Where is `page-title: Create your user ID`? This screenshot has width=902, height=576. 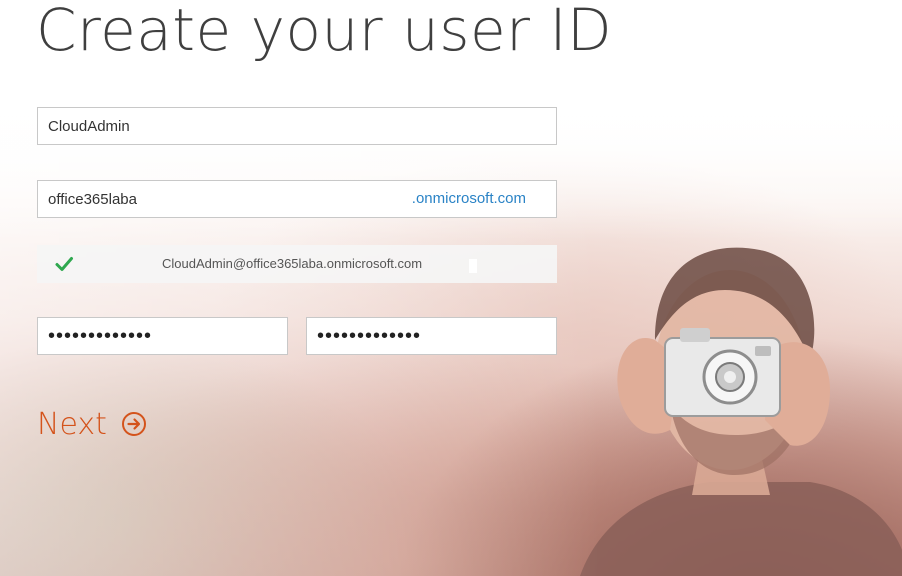
page-title: Create your user ID is located at coordinates (324, 32).